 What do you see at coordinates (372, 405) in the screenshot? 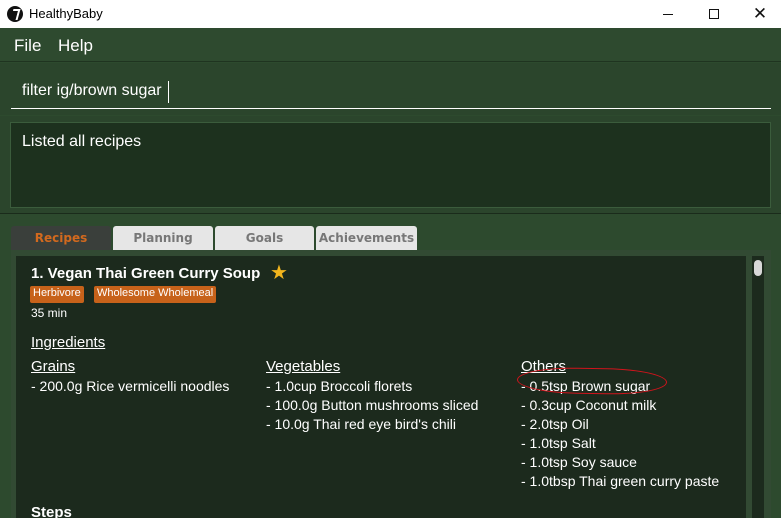
I see `ingredient-item: - 100.0g Button mushrooms sliced` at bounding box center [372, 405].